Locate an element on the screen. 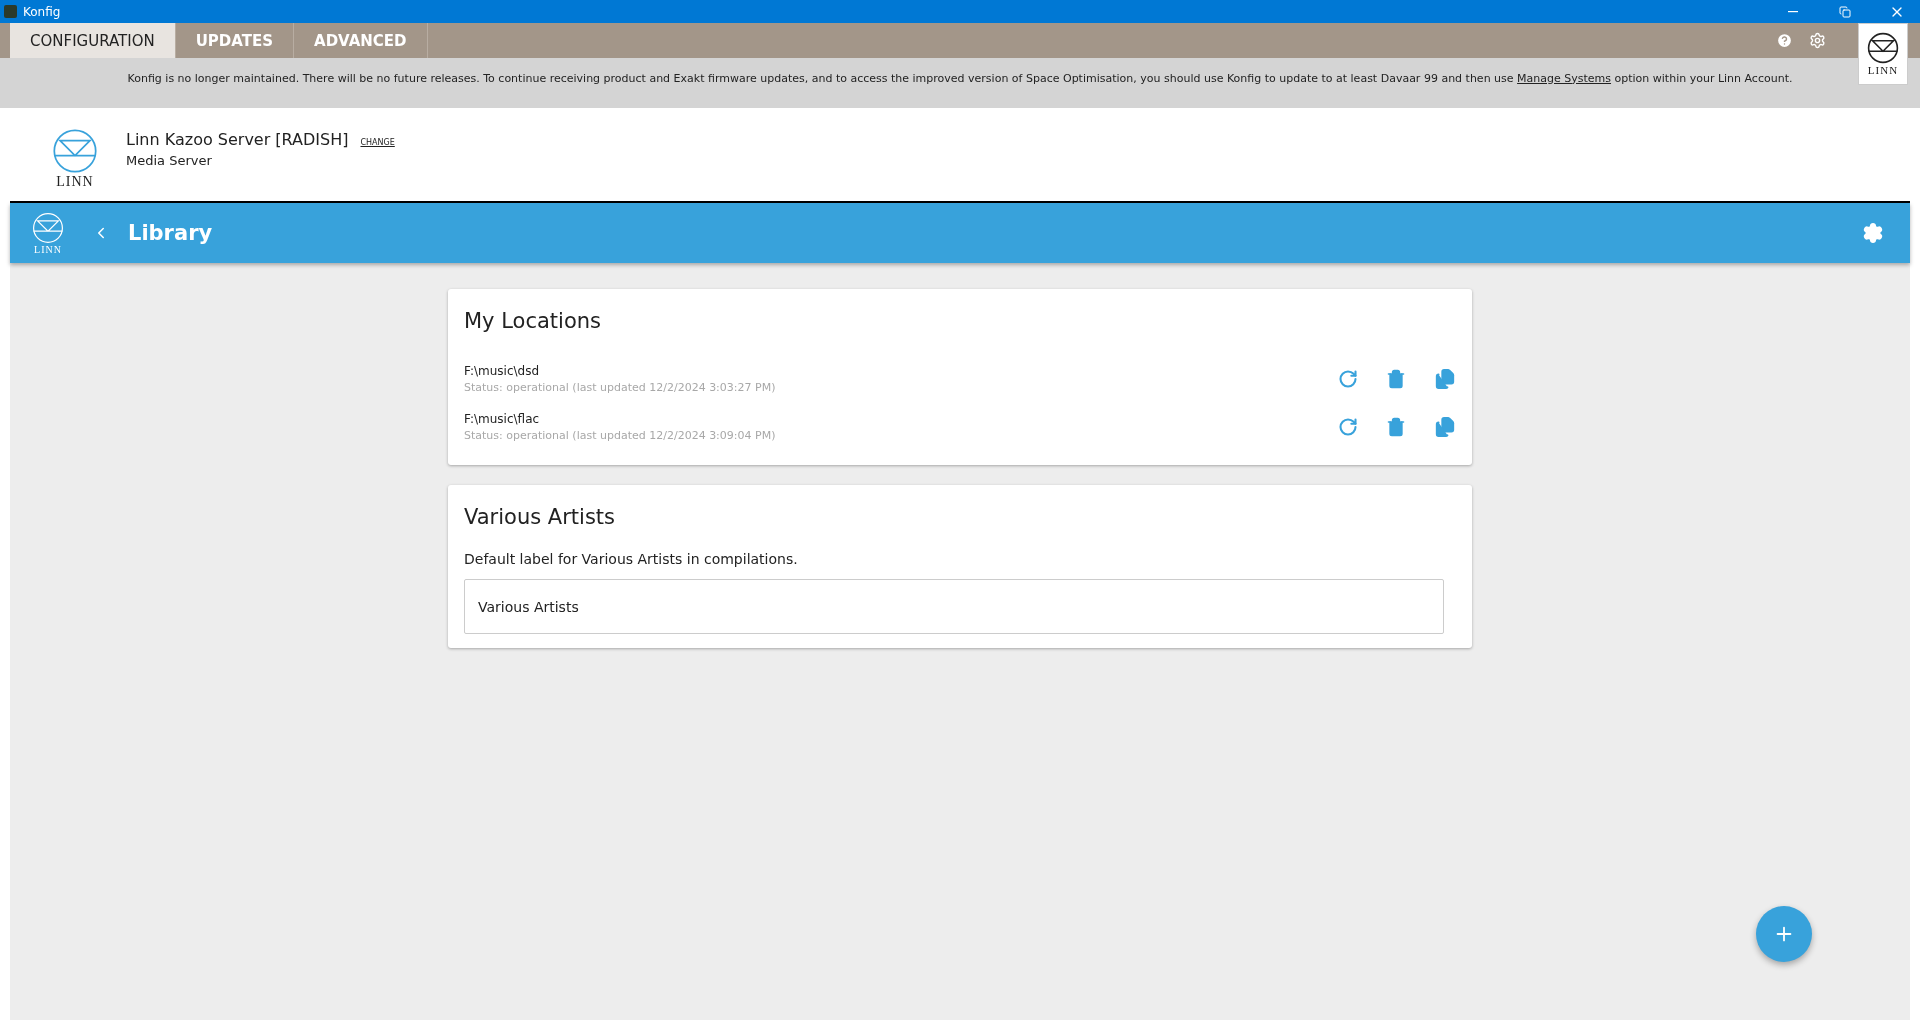  change-link: CHANGE is located at coordinates (377, 142).